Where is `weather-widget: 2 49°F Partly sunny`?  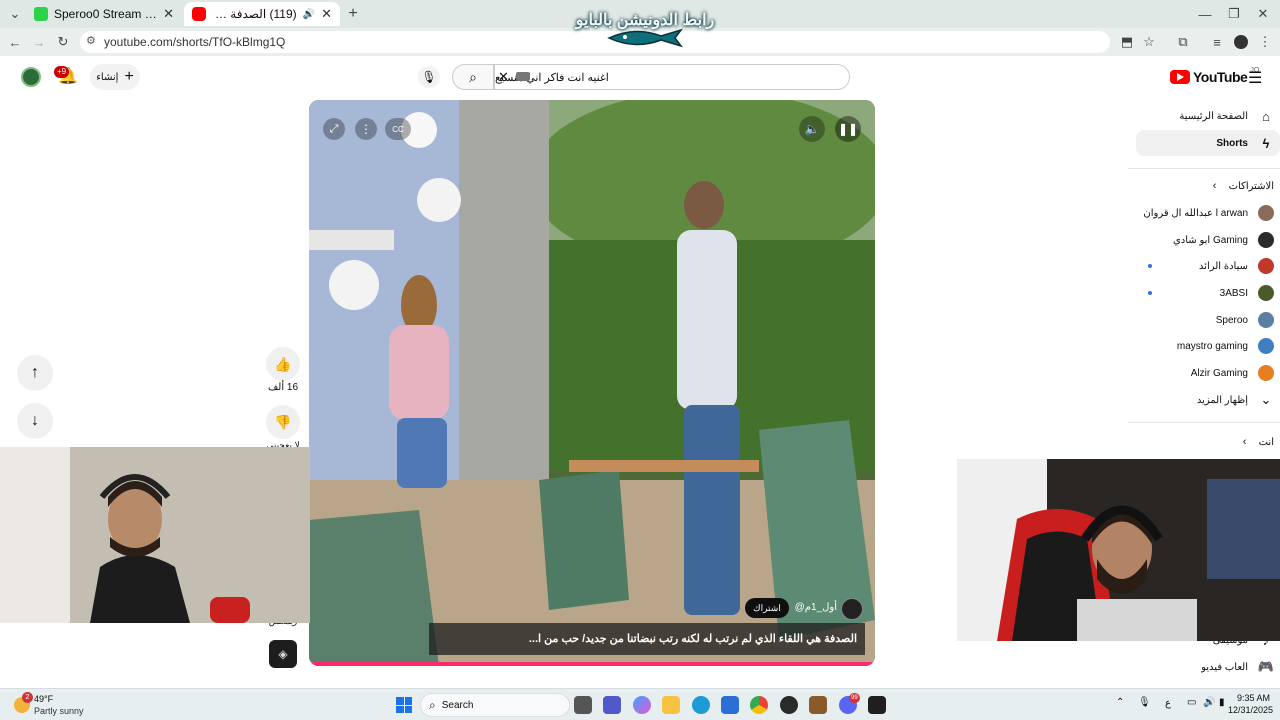
weather-widget: 2 49°F Partly sunny is located at coordinates (65, 705).